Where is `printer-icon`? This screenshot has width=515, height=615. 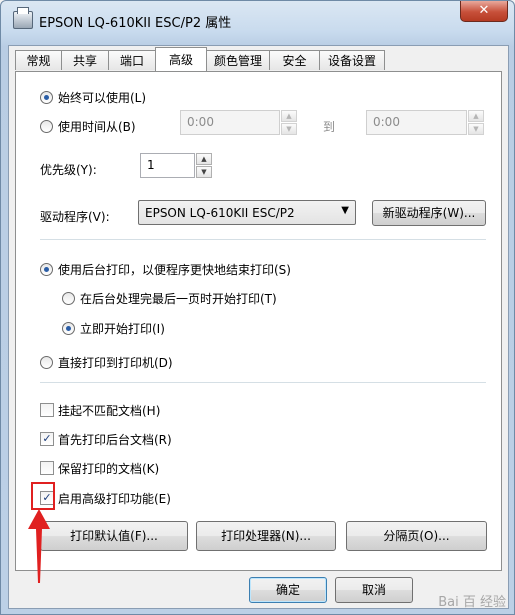 printer-icon is located at coordinates (23, 18).